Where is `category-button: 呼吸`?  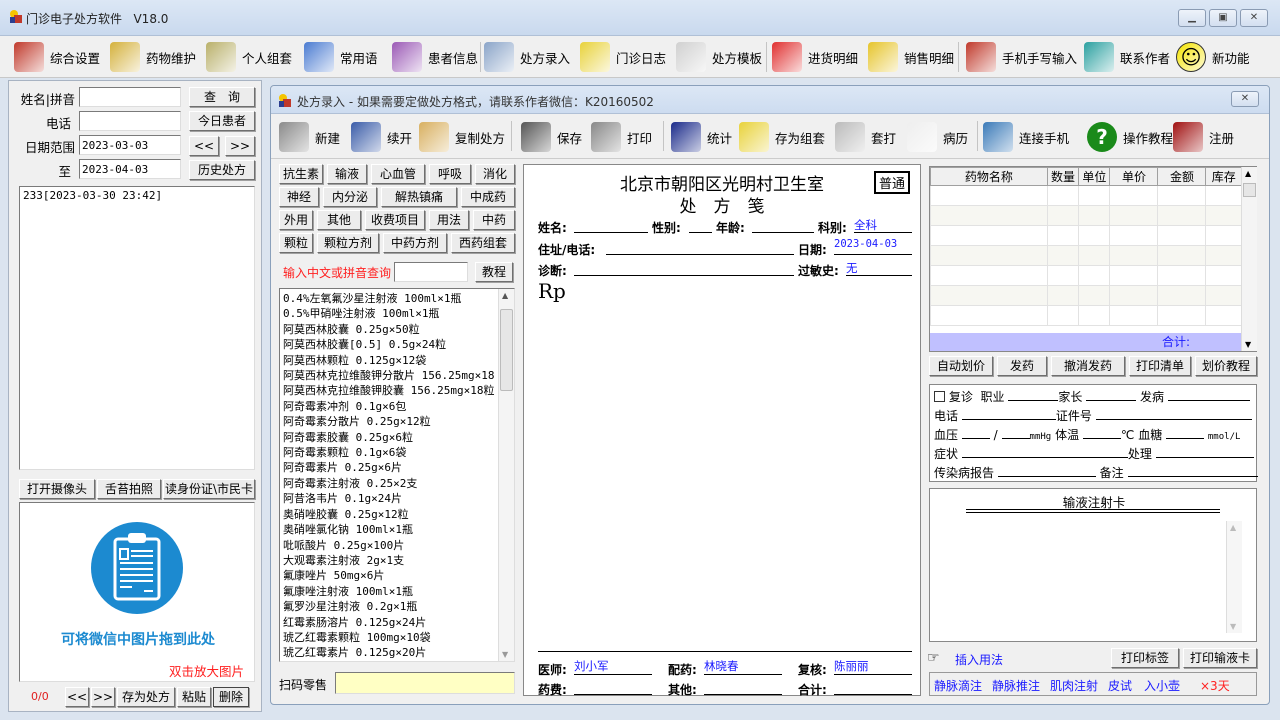
category-button: 呼吸 is located at coordinates (450, 174).